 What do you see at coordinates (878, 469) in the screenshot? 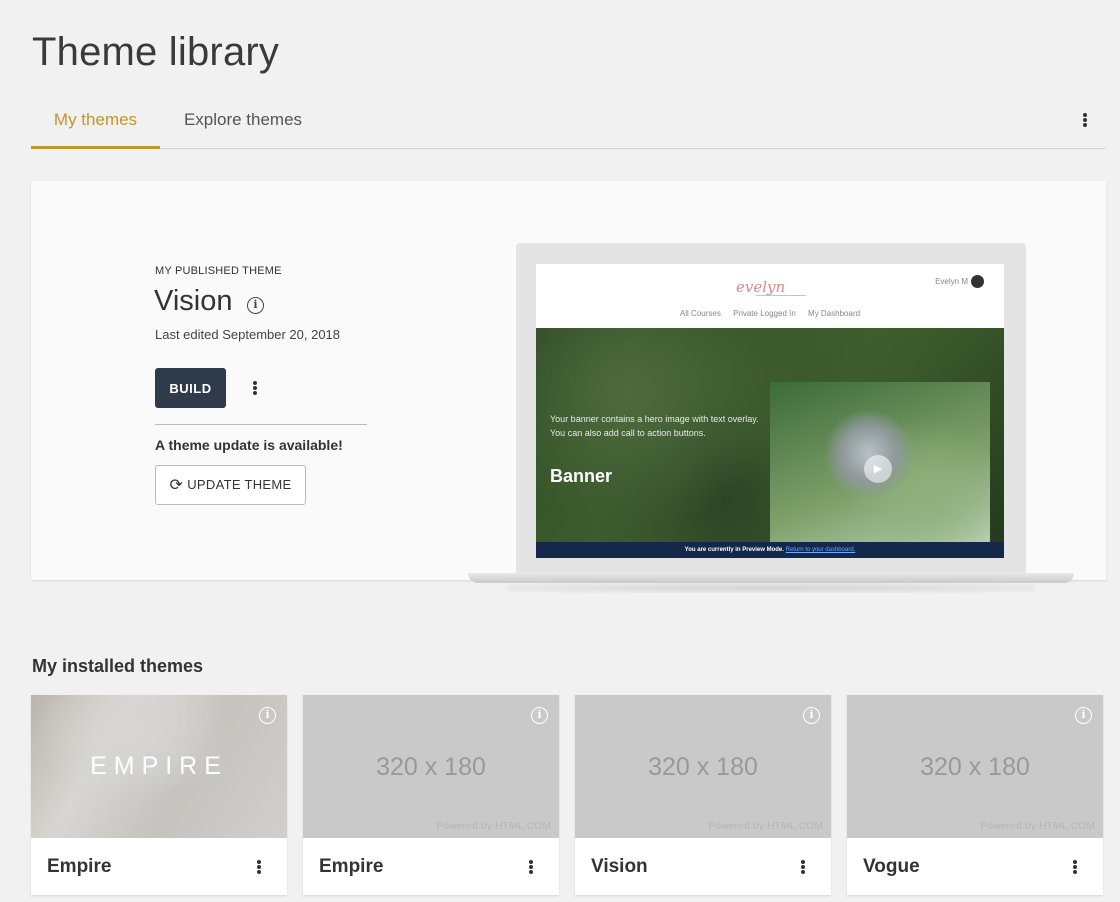
I see `play-icon: ▶` at bounding box center [878, 469].